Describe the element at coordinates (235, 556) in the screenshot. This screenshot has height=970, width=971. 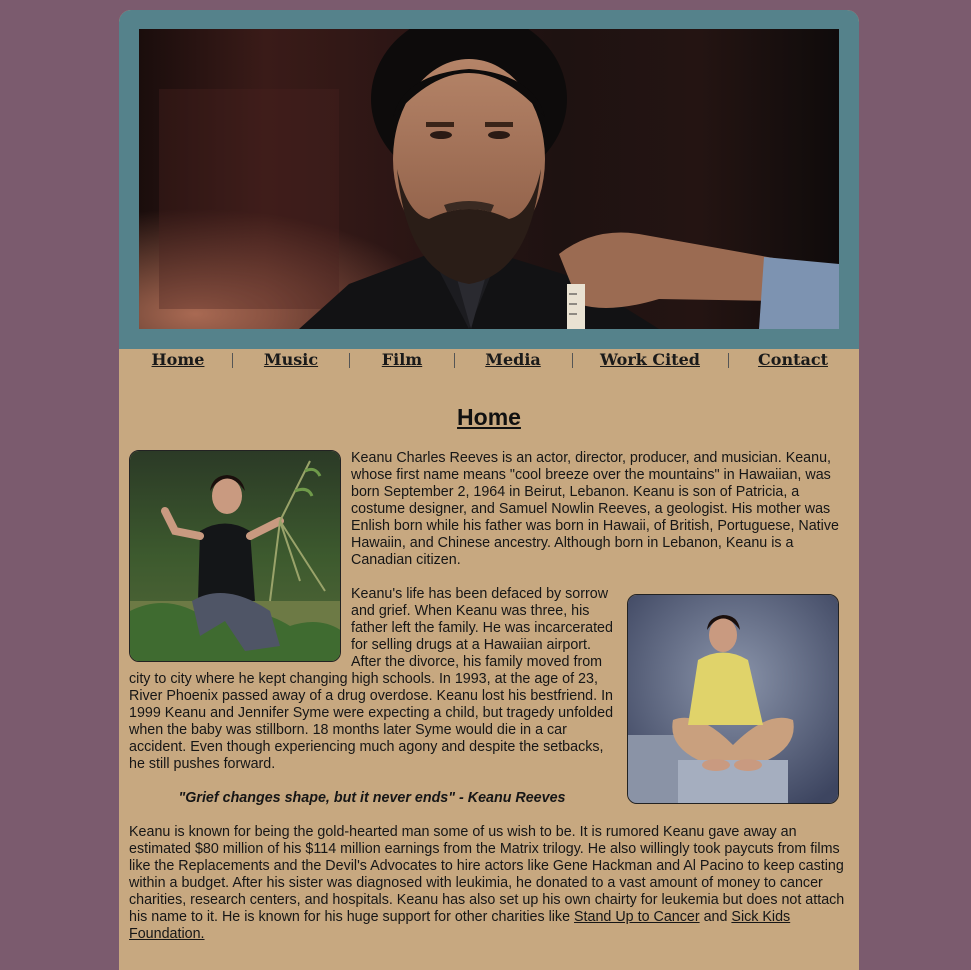
I see `young-keanu-outdoor-photo` at that location.